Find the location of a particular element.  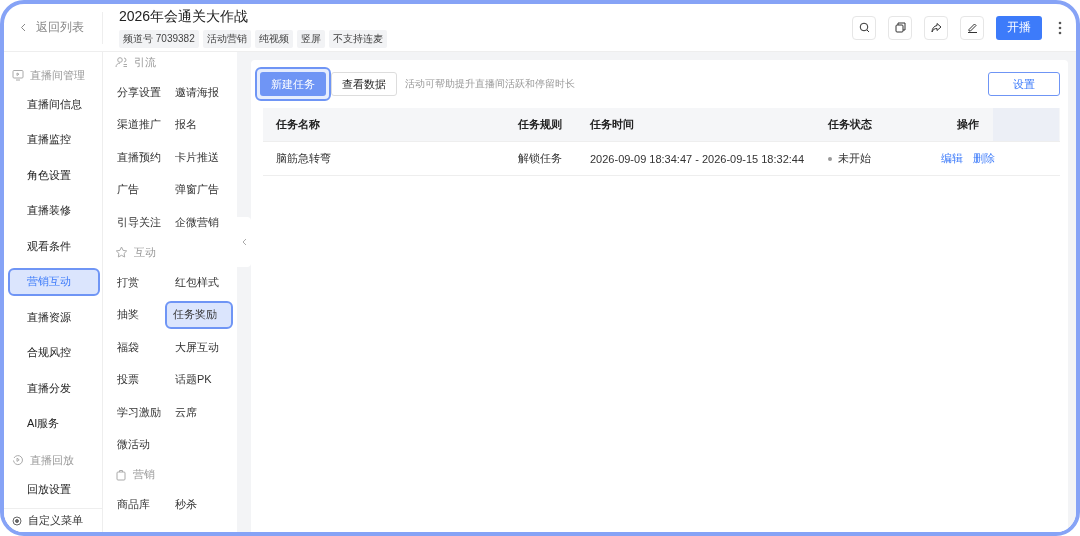

submenu-item: 云席 is located at coordinates (201, 412).